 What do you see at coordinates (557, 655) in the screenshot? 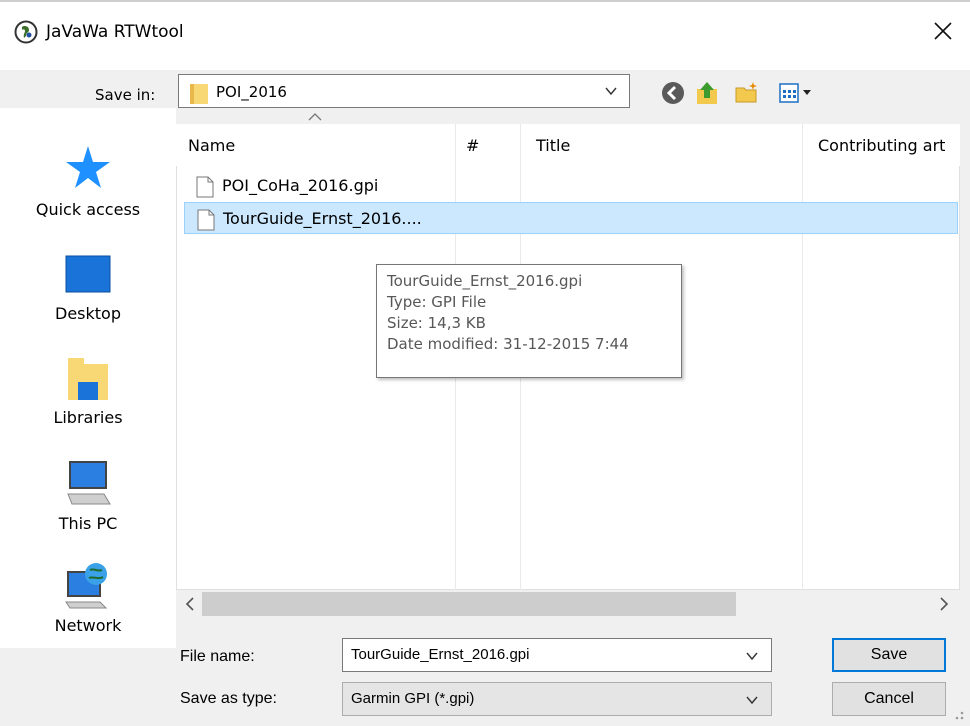
I see `file-name-input: TourGuide_Ernst_2016.gpi` at bounding box center [557, 655].